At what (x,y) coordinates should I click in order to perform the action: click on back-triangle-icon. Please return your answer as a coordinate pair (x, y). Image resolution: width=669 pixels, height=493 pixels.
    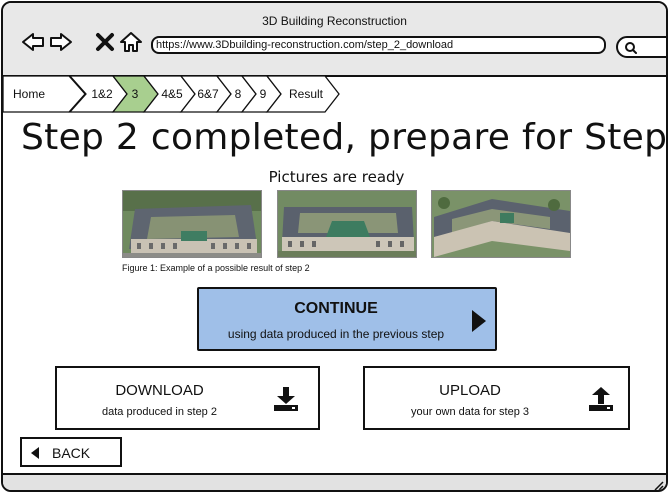
    Looking at the image, I should click on (35, 453).